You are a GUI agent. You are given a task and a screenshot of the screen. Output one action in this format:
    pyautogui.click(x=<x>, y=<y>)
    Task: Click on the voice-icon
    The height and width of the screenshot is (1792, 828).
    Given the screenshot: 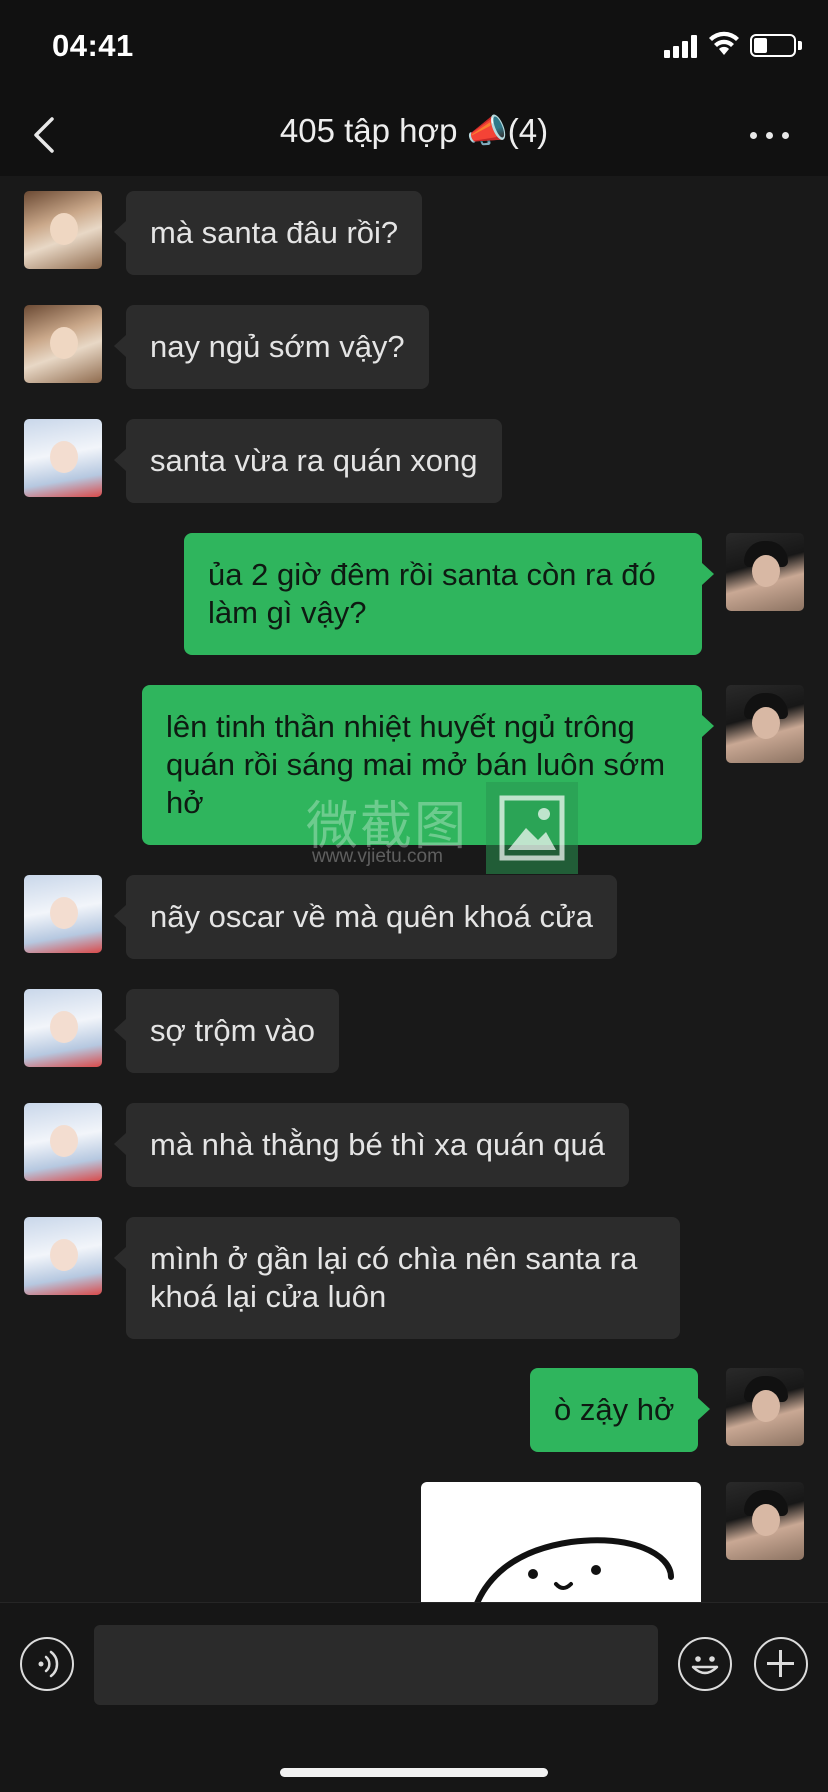 What is the action you would take?
    pyautogui.click(x=48, y=1664)
    